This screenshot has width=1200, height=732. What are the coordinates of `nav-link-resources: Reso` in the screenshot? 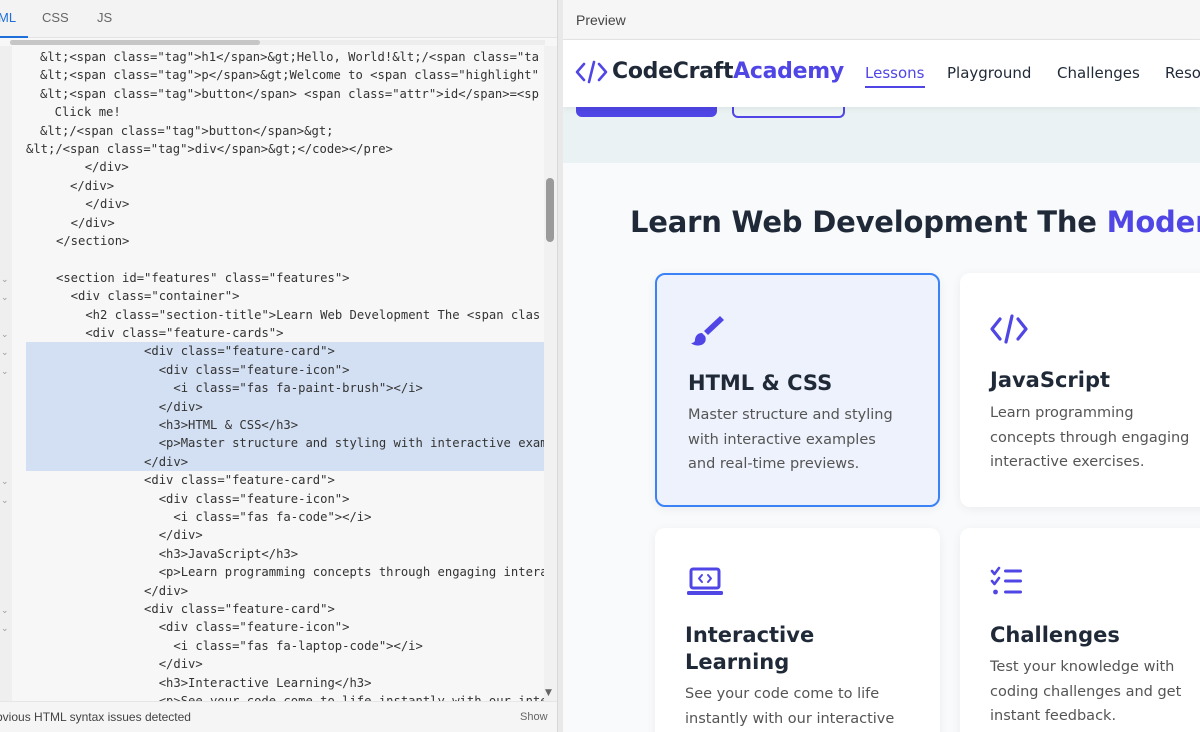 It's located at (1182, 73).